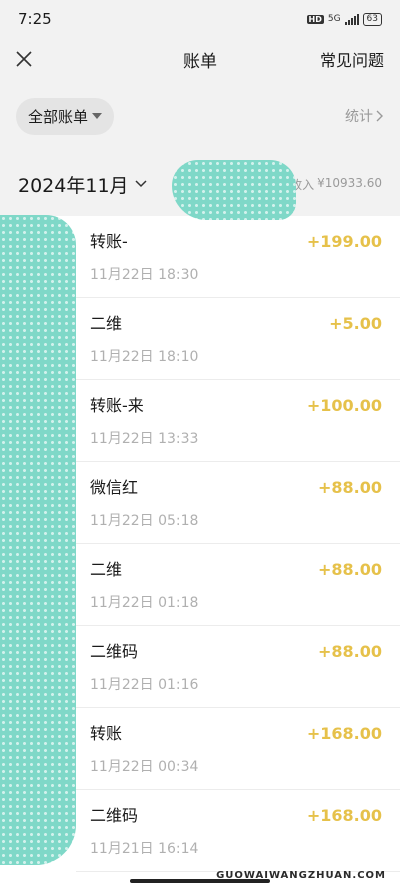 This screenshot has height=889, width=400. I want to click on signal-icon, so click(351, 19).